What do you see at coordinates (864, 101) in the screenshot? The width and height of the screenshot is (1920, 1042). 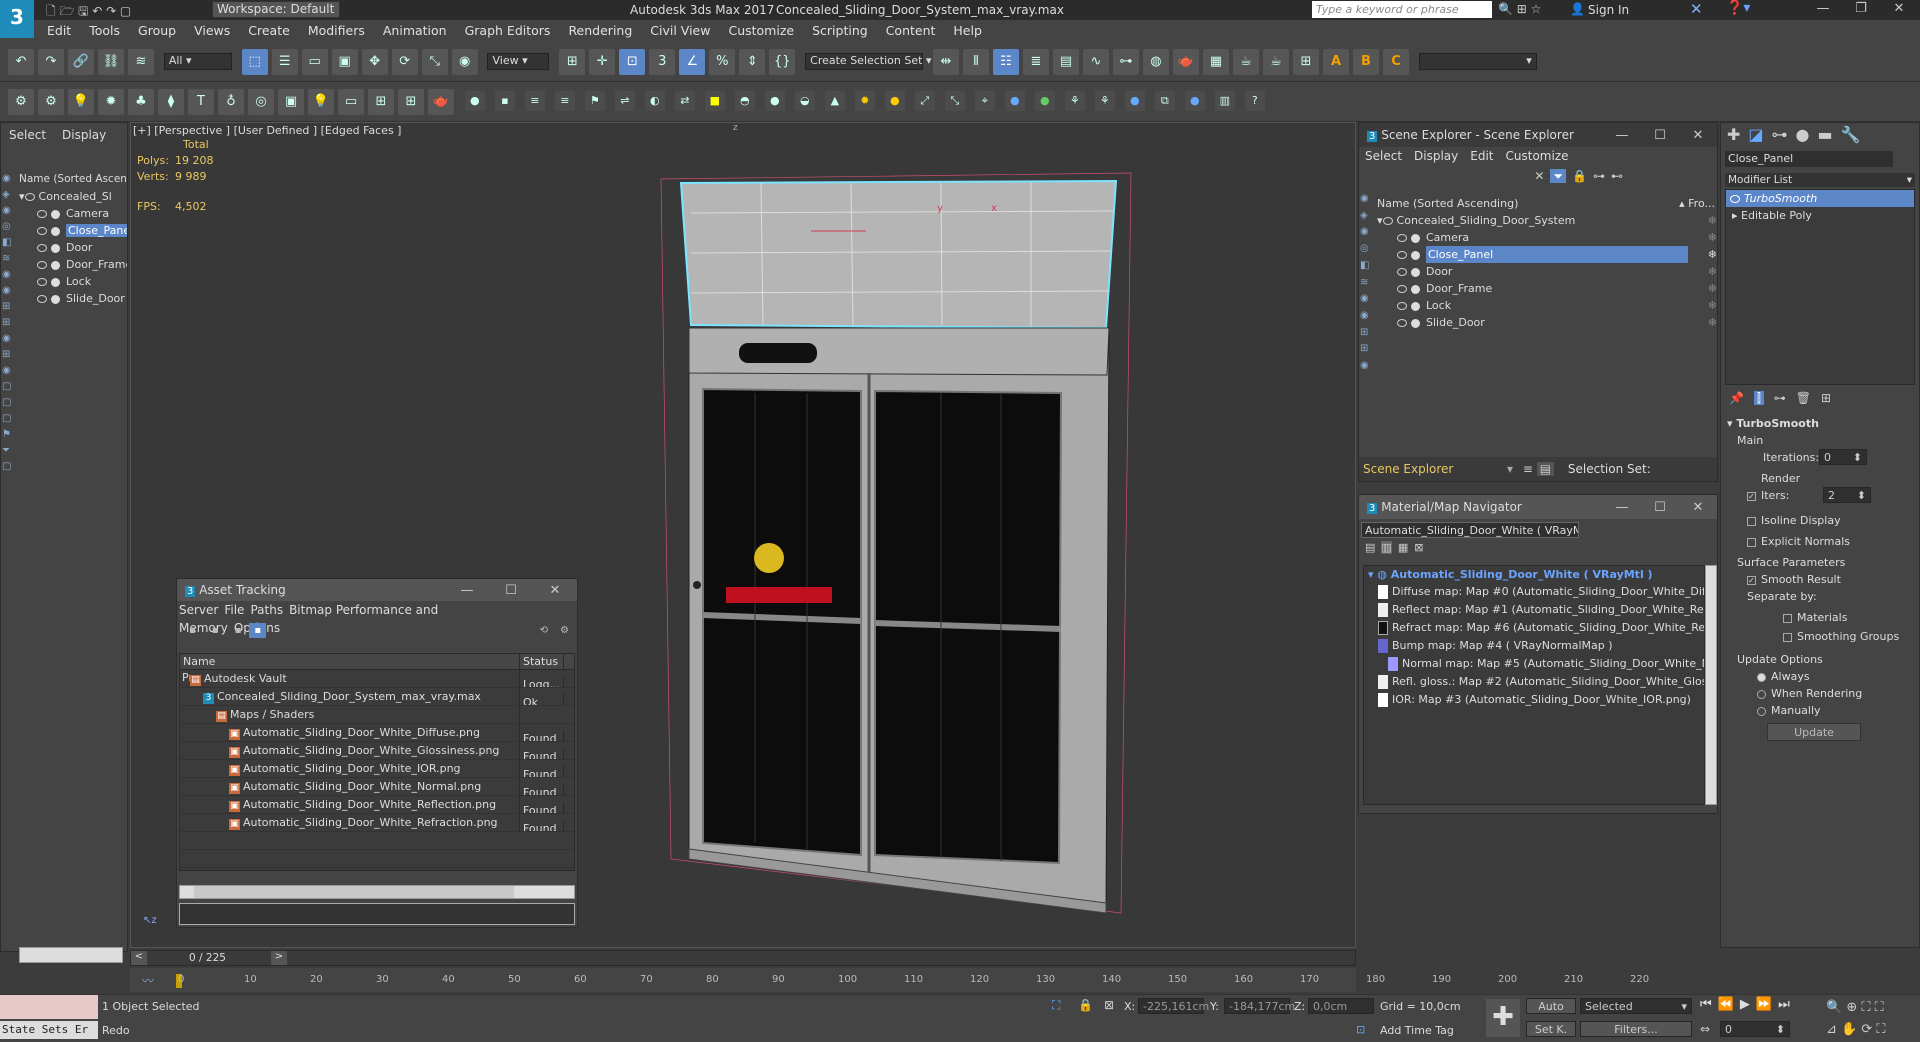 I see `tool-n-icon: ✹` at bounding box center [864, 101].